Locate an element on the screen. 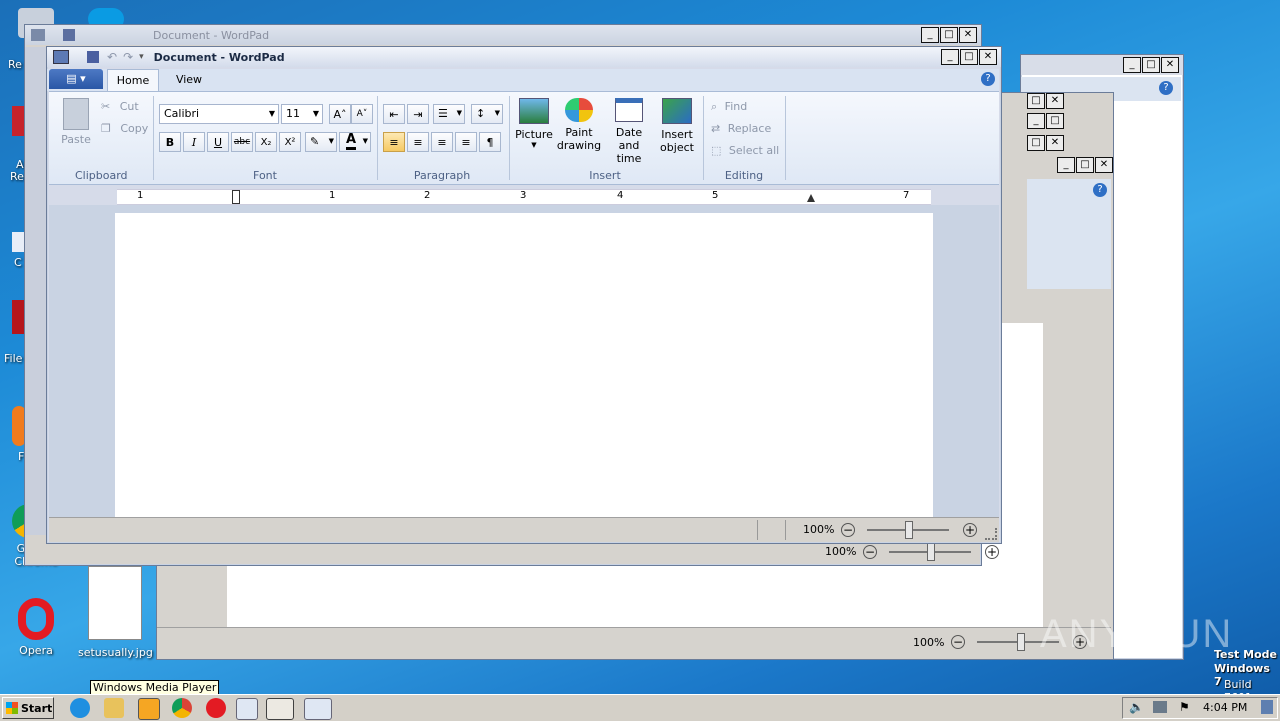 The height and width of the screenshot is (721, 1280). left-indent-marker is located at coordinates (236, 197).